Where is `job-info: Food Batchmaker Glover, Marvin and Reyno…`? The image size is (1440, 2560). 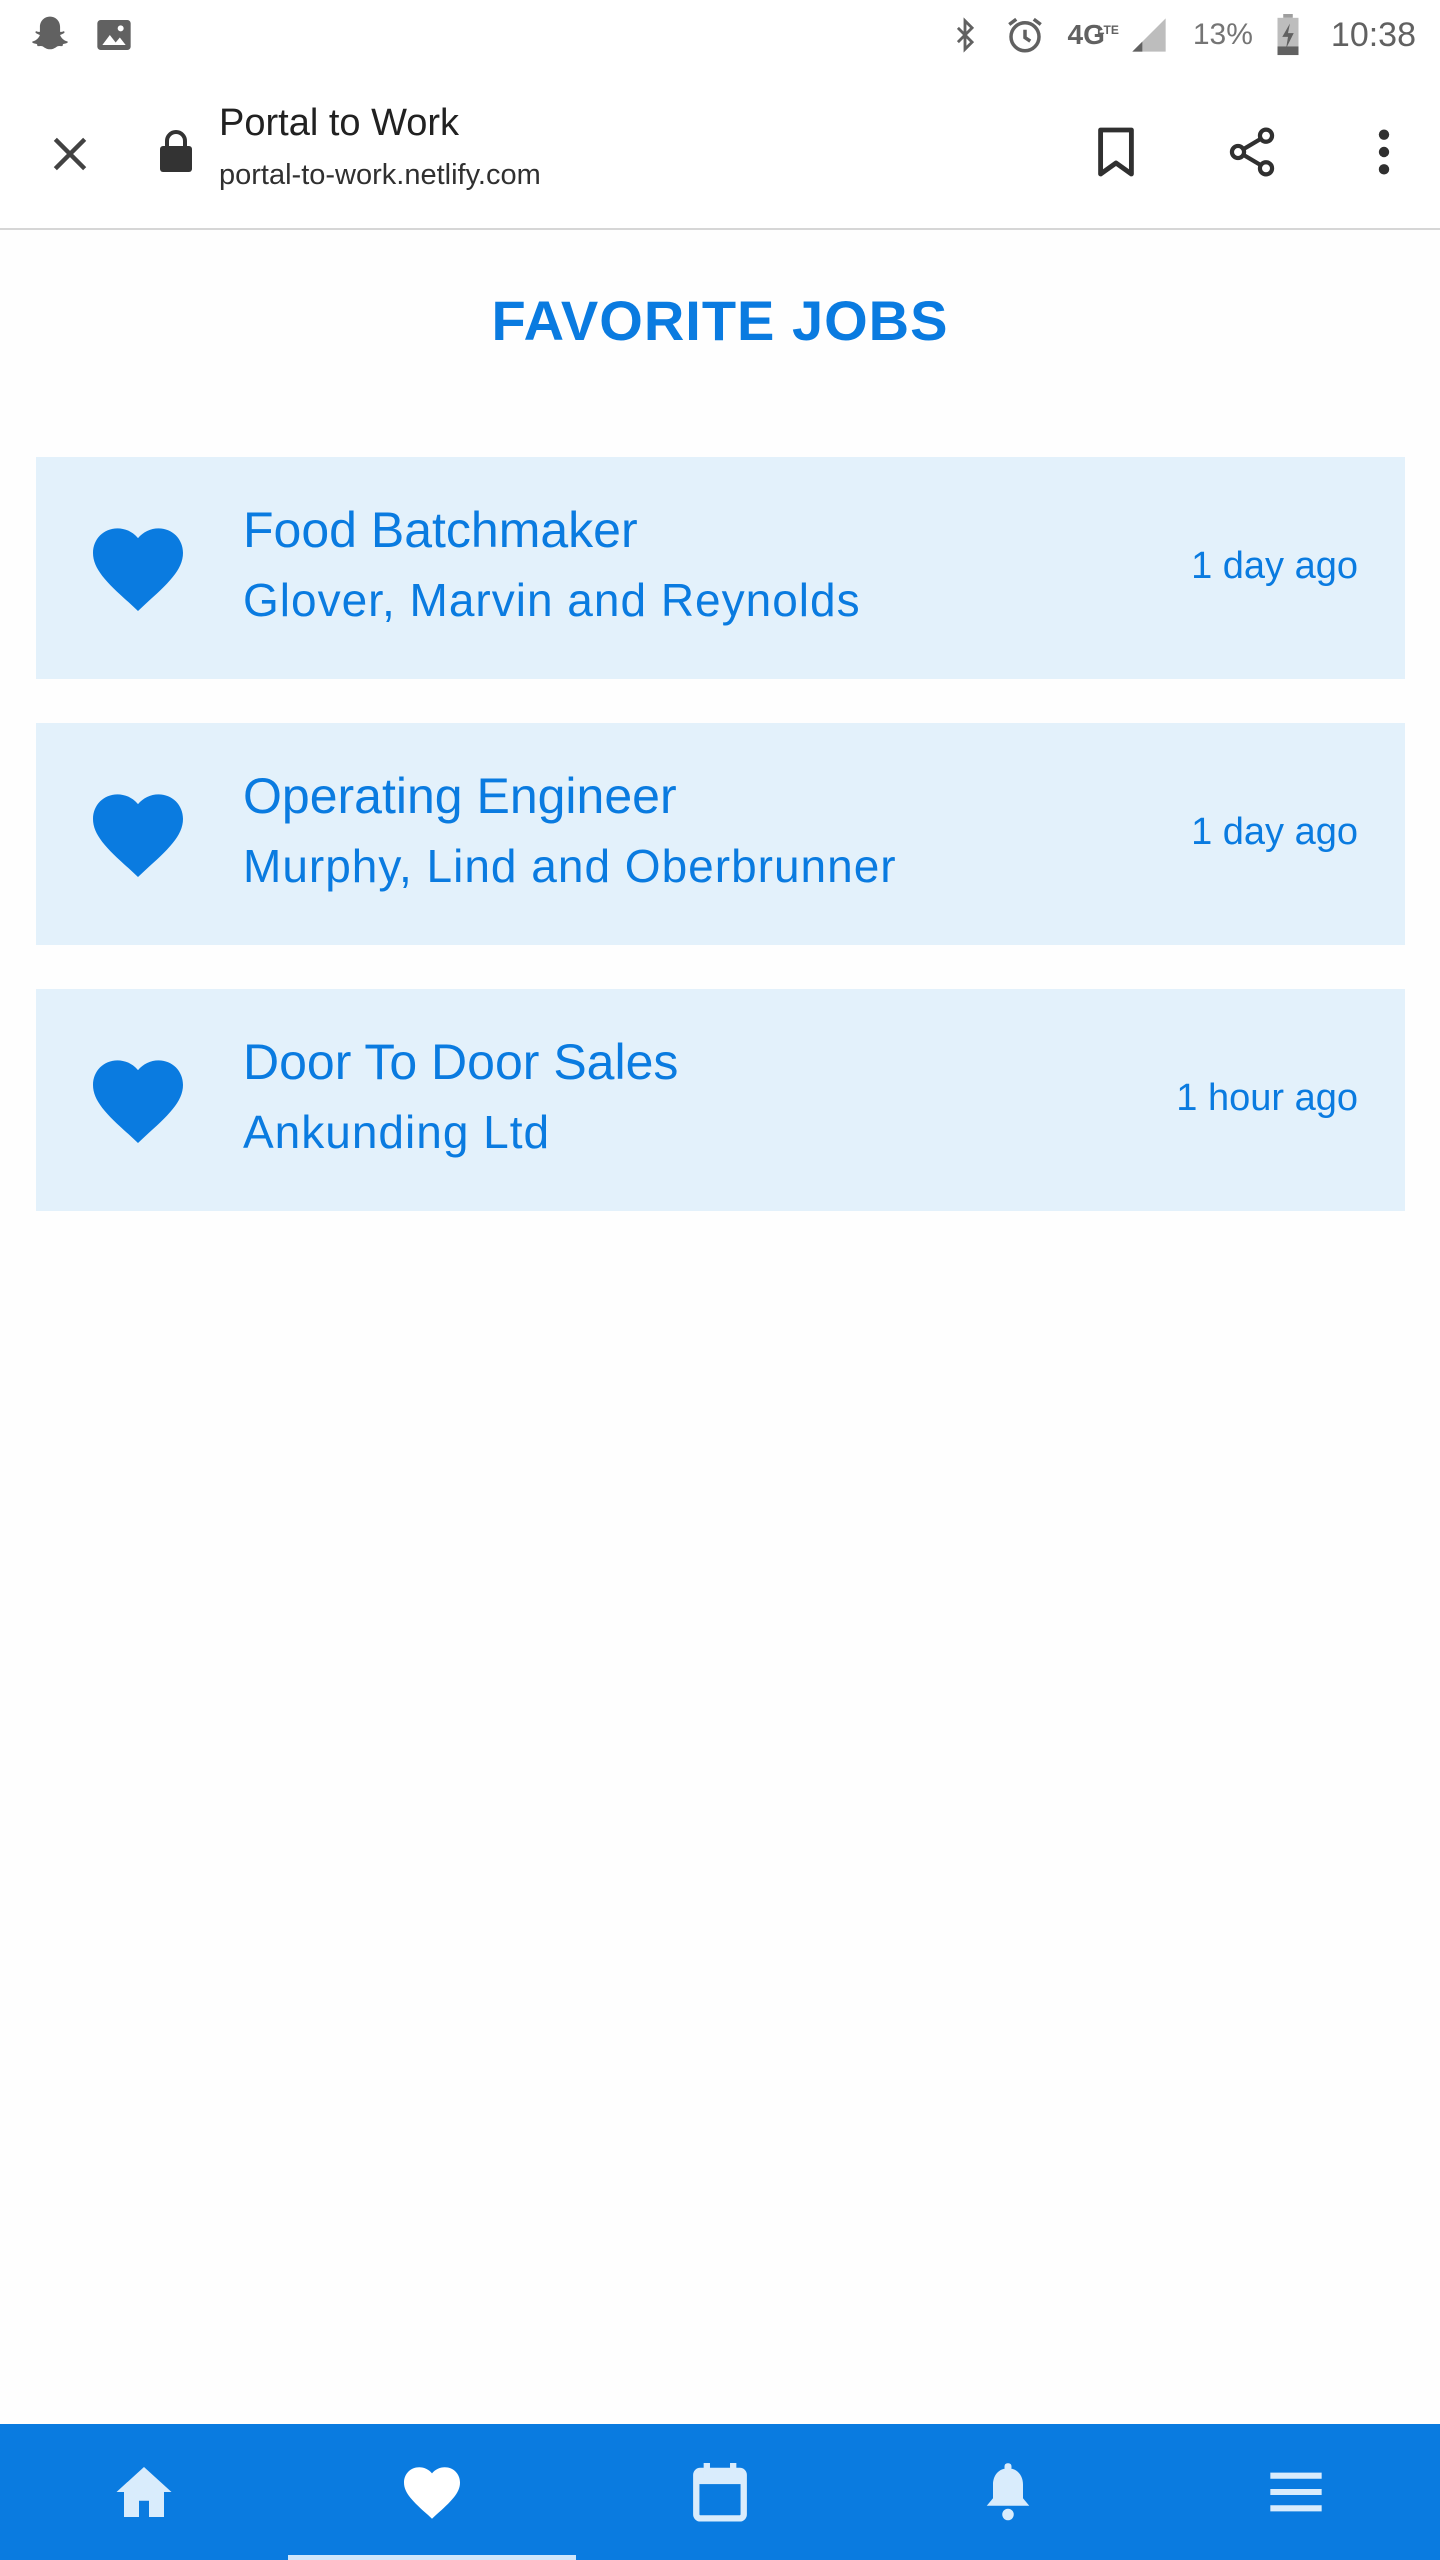
job-info: Food Batchmaker Glover, Marvin and Reyno… is located at coordinates (552, 564).